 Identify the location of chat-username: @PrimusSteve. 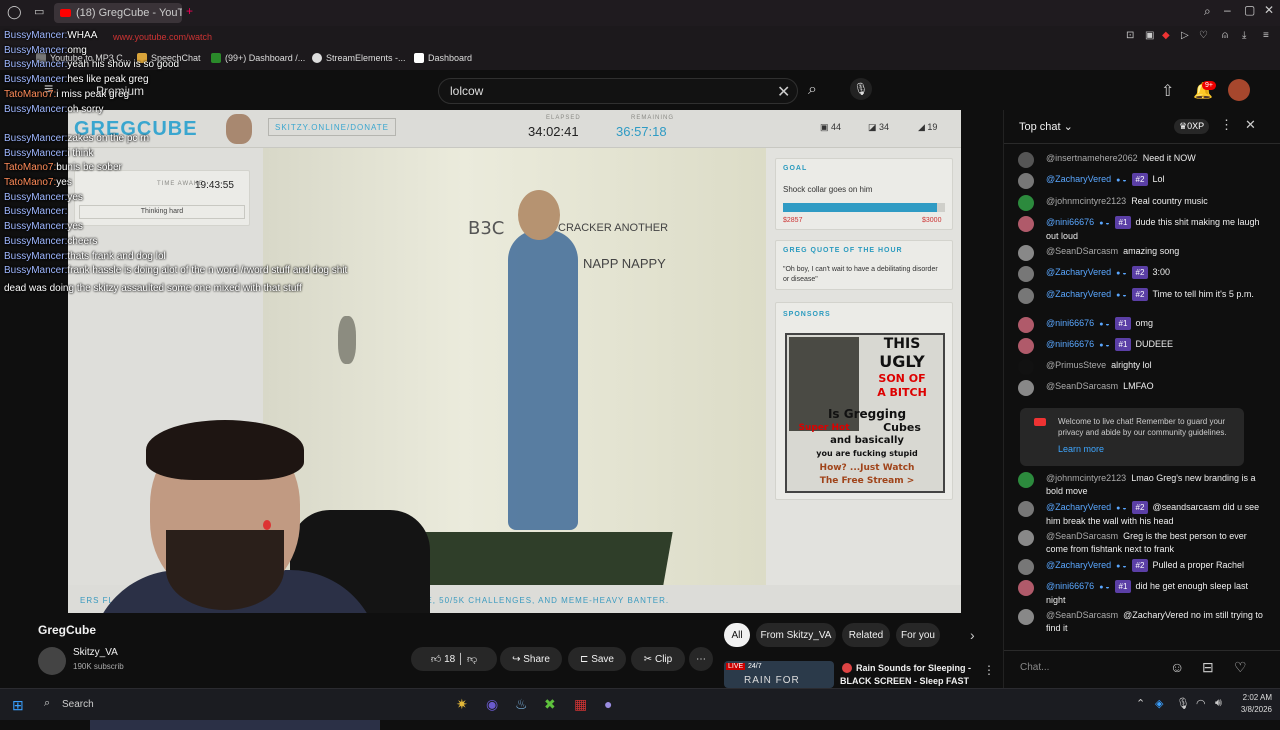
(1076, 365).